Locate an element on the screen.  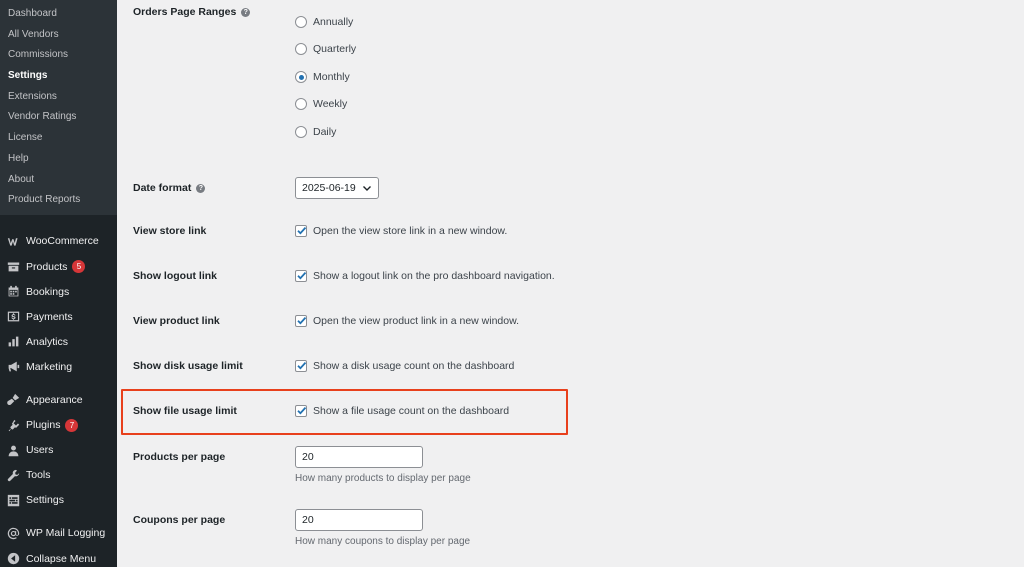
menu-item-settings: Settings is located at coordinates (58, 500).